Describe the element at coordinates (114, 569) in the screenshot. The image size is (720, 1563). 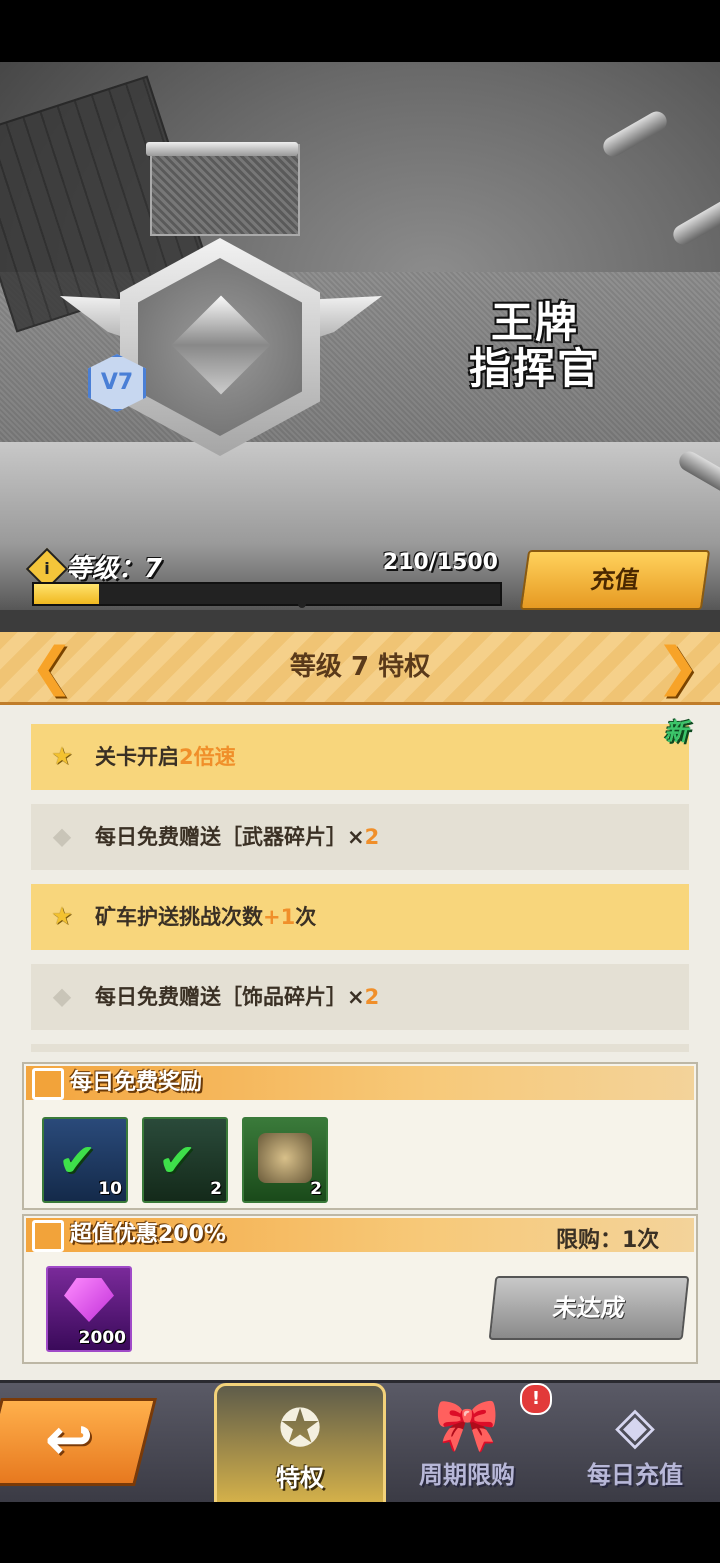
I see `level-label: 等级：7` at that location.